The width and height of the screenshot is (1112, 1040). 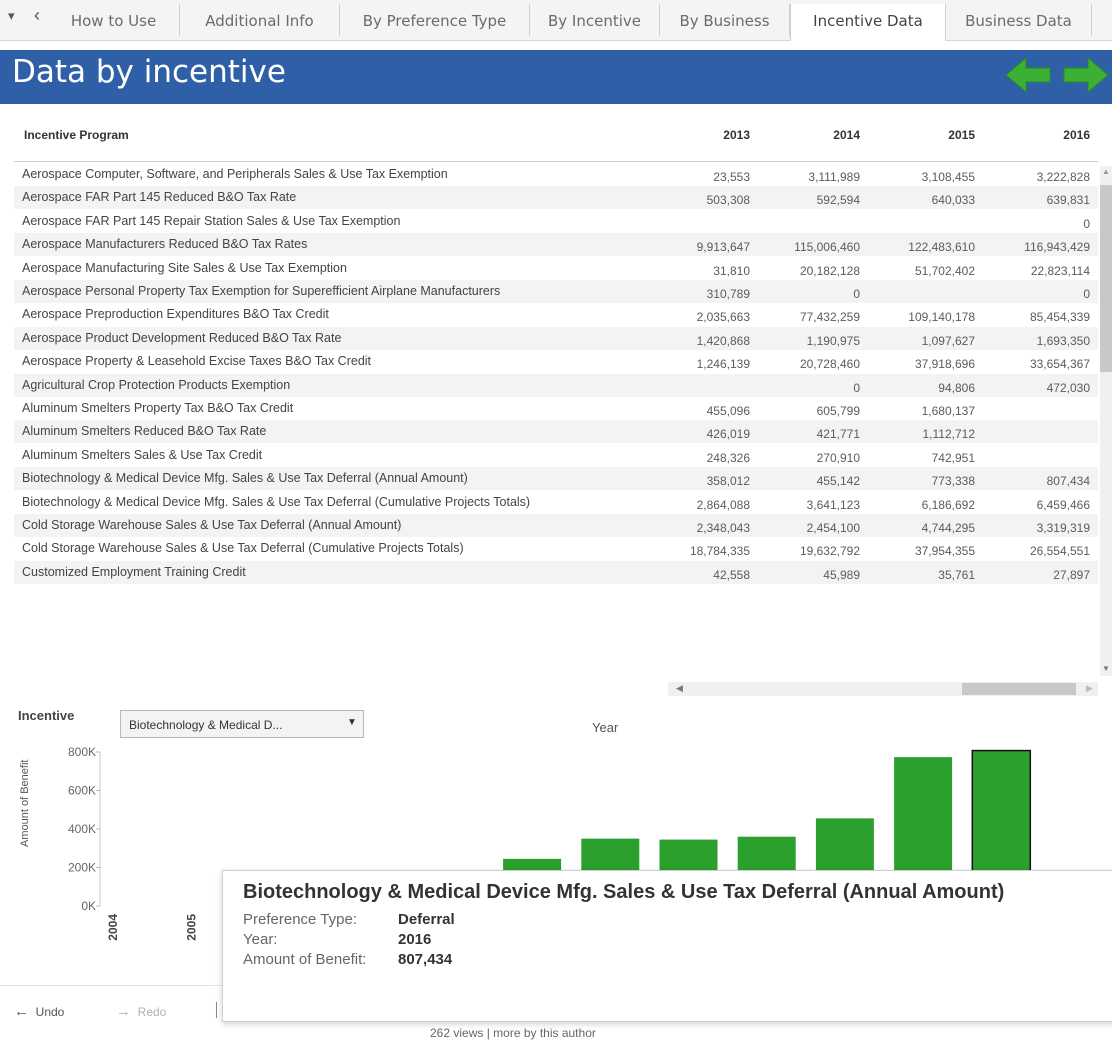 I want to click on tab-back-icon: ‹, so click(x=37, y=15).